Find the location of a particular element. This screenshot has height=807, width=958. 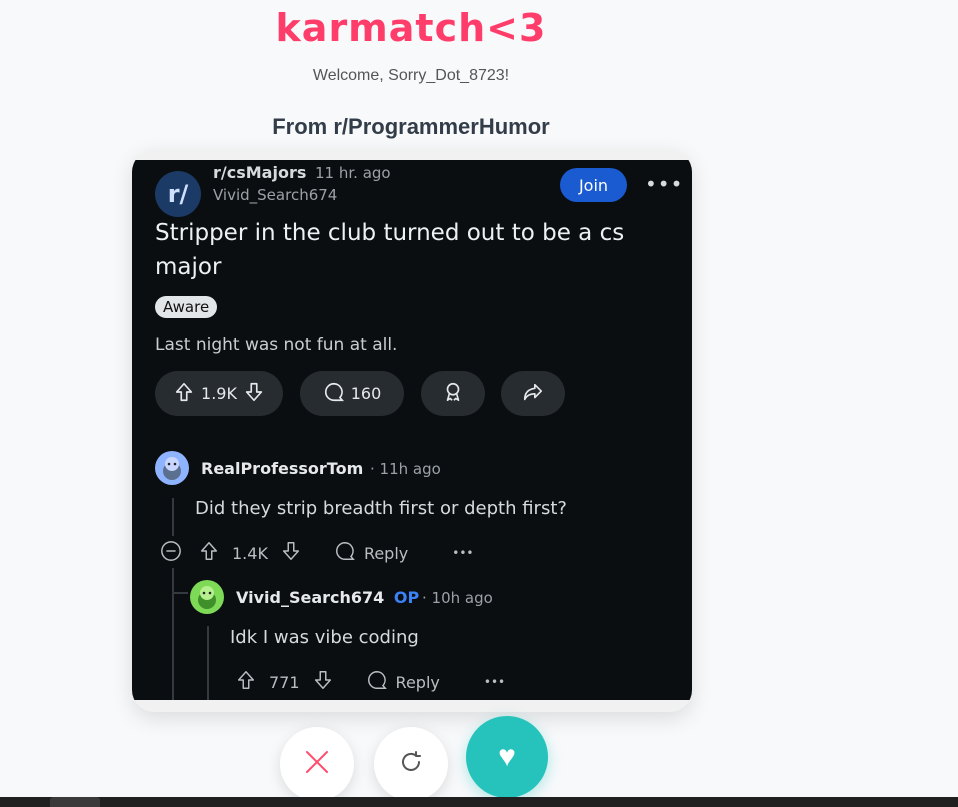

collapse-icon is located at coordinates (171, 553).